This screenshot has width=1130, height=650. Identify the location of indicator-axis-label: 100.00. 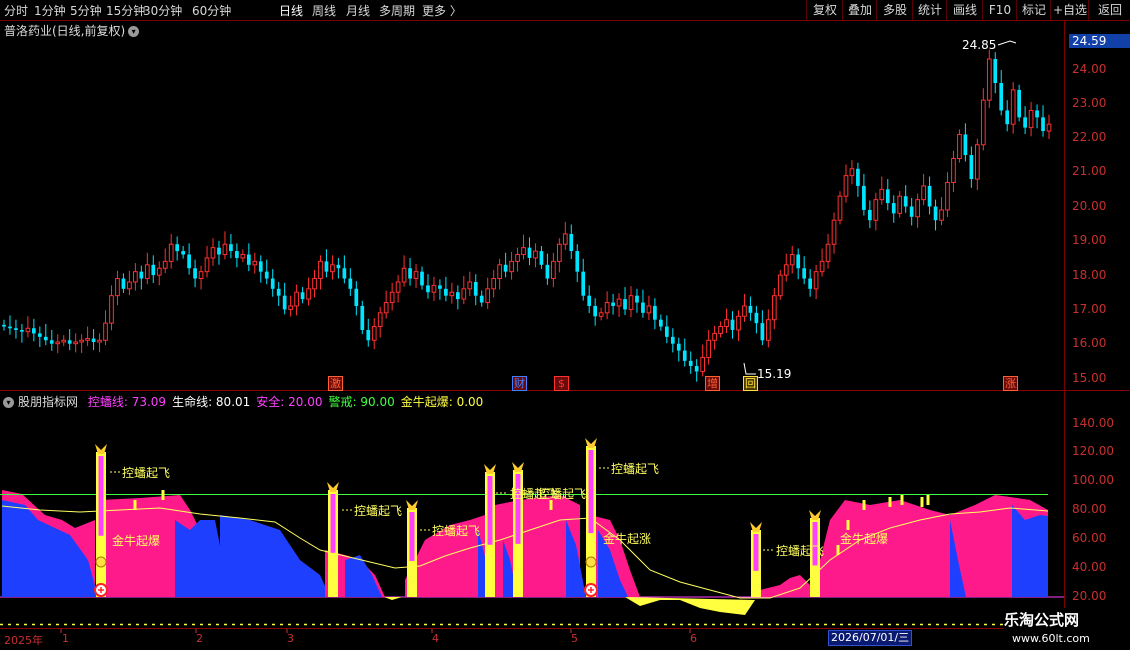
(1093, 480).